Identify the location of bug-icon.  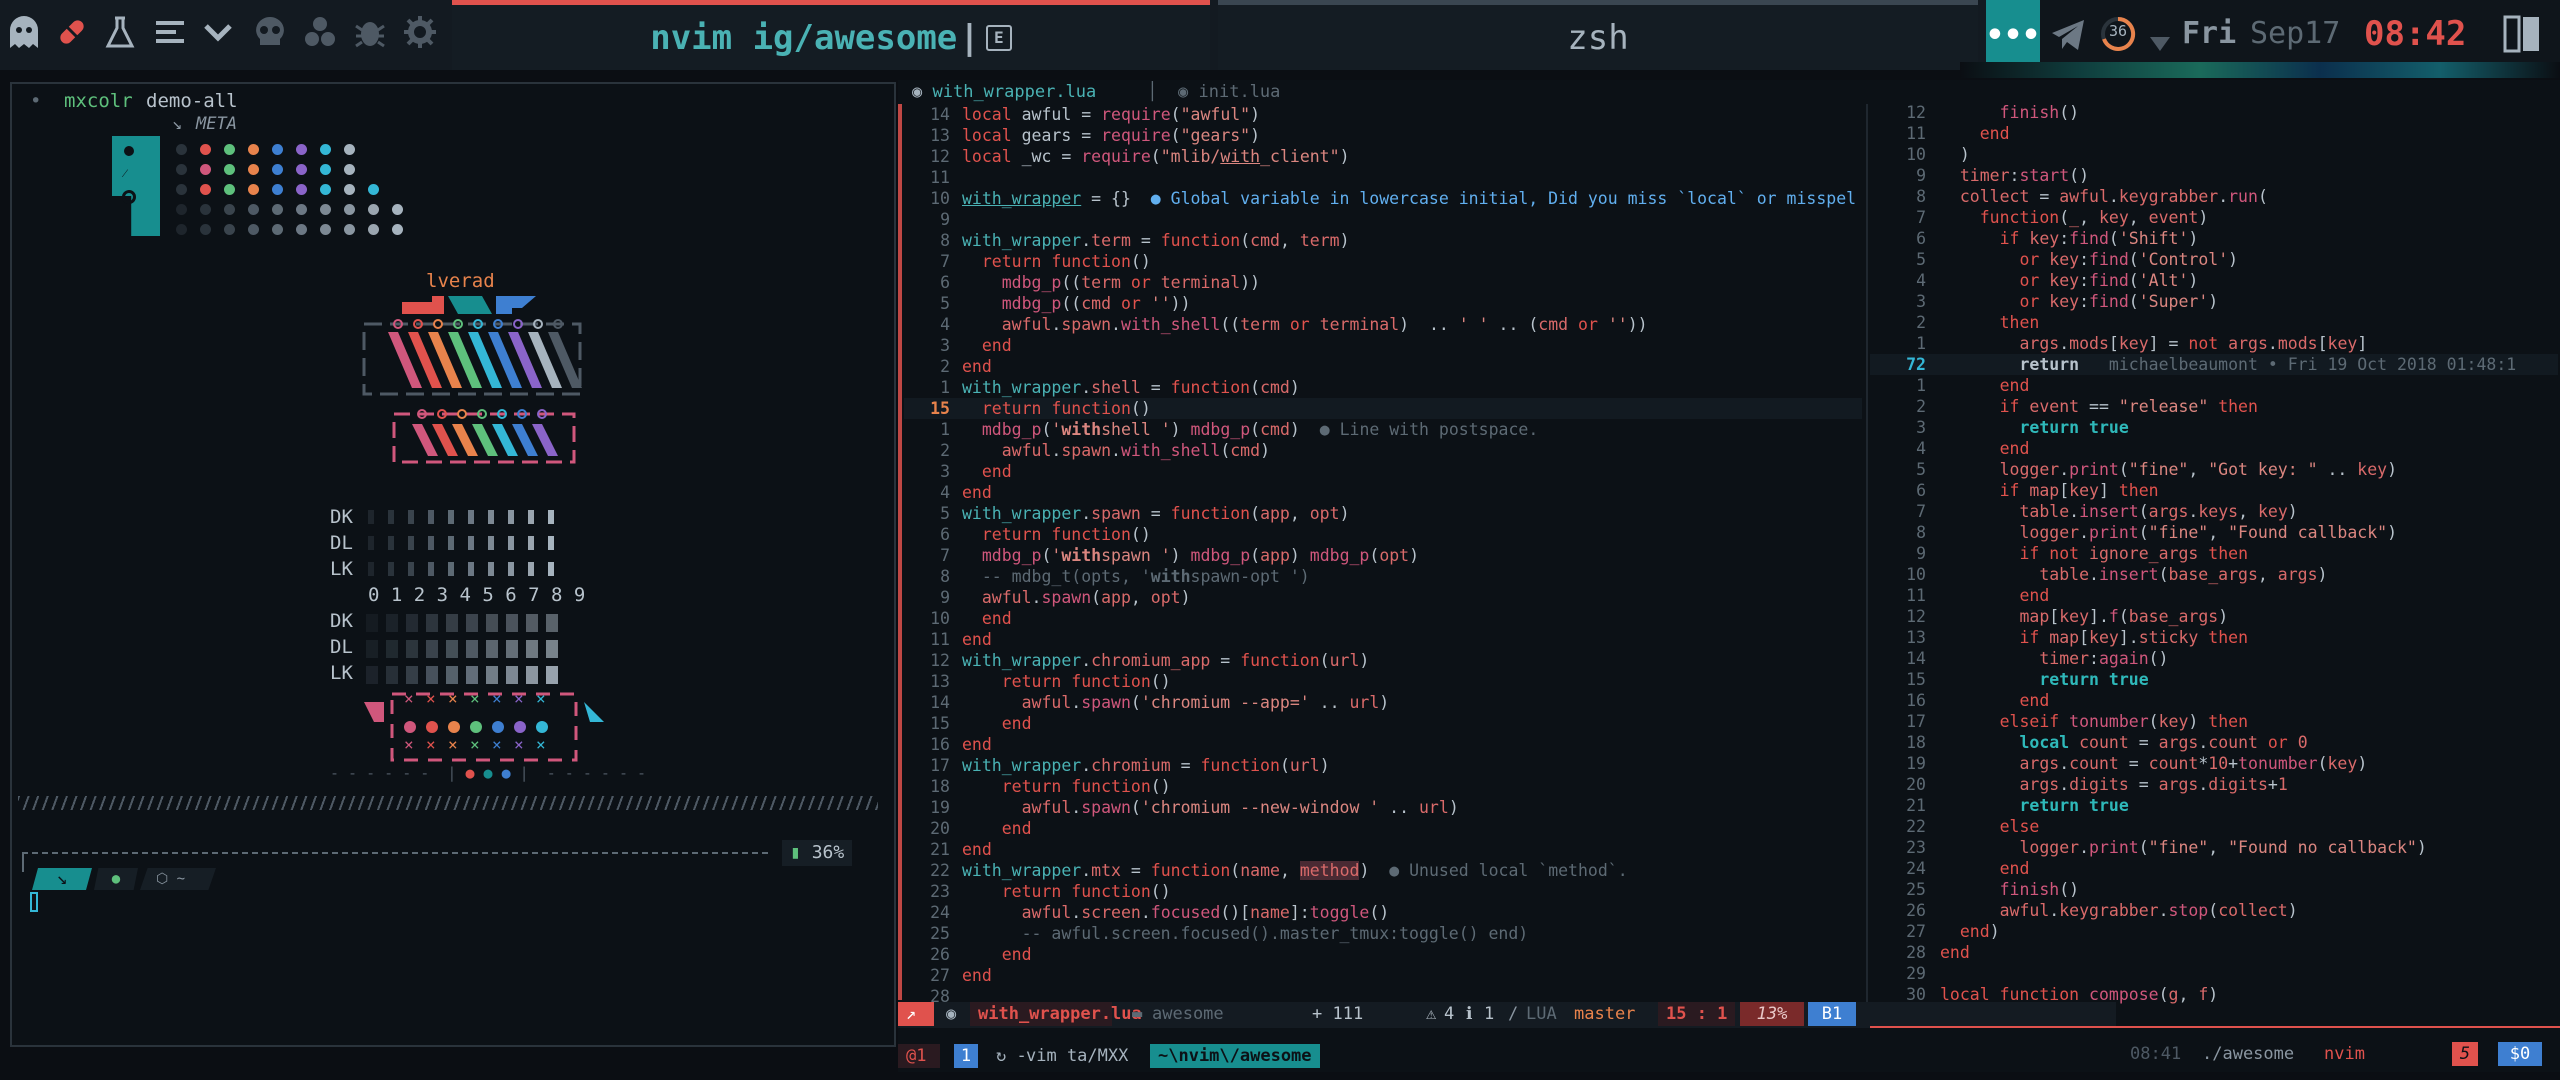
(370, 32).